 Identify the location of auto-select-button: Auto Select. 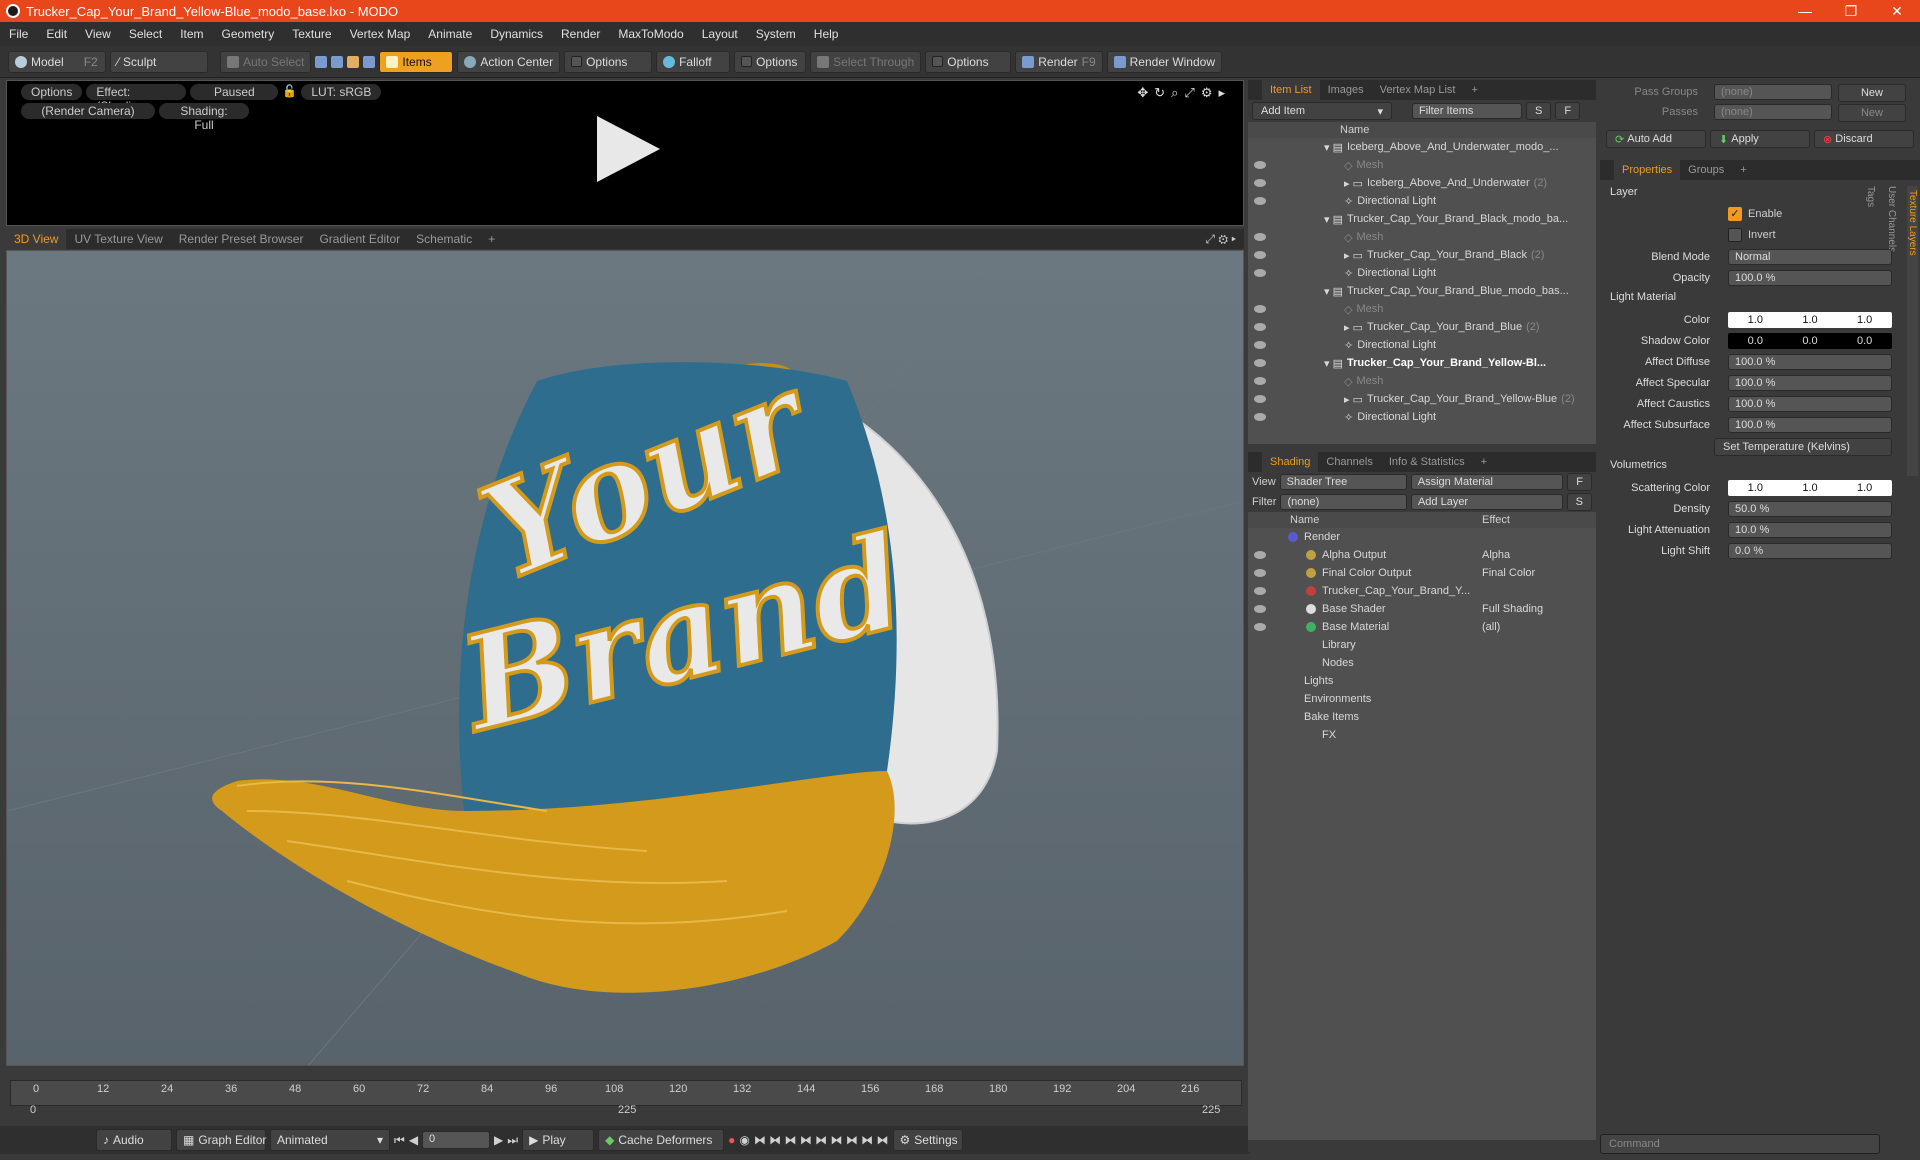
(266, 61).